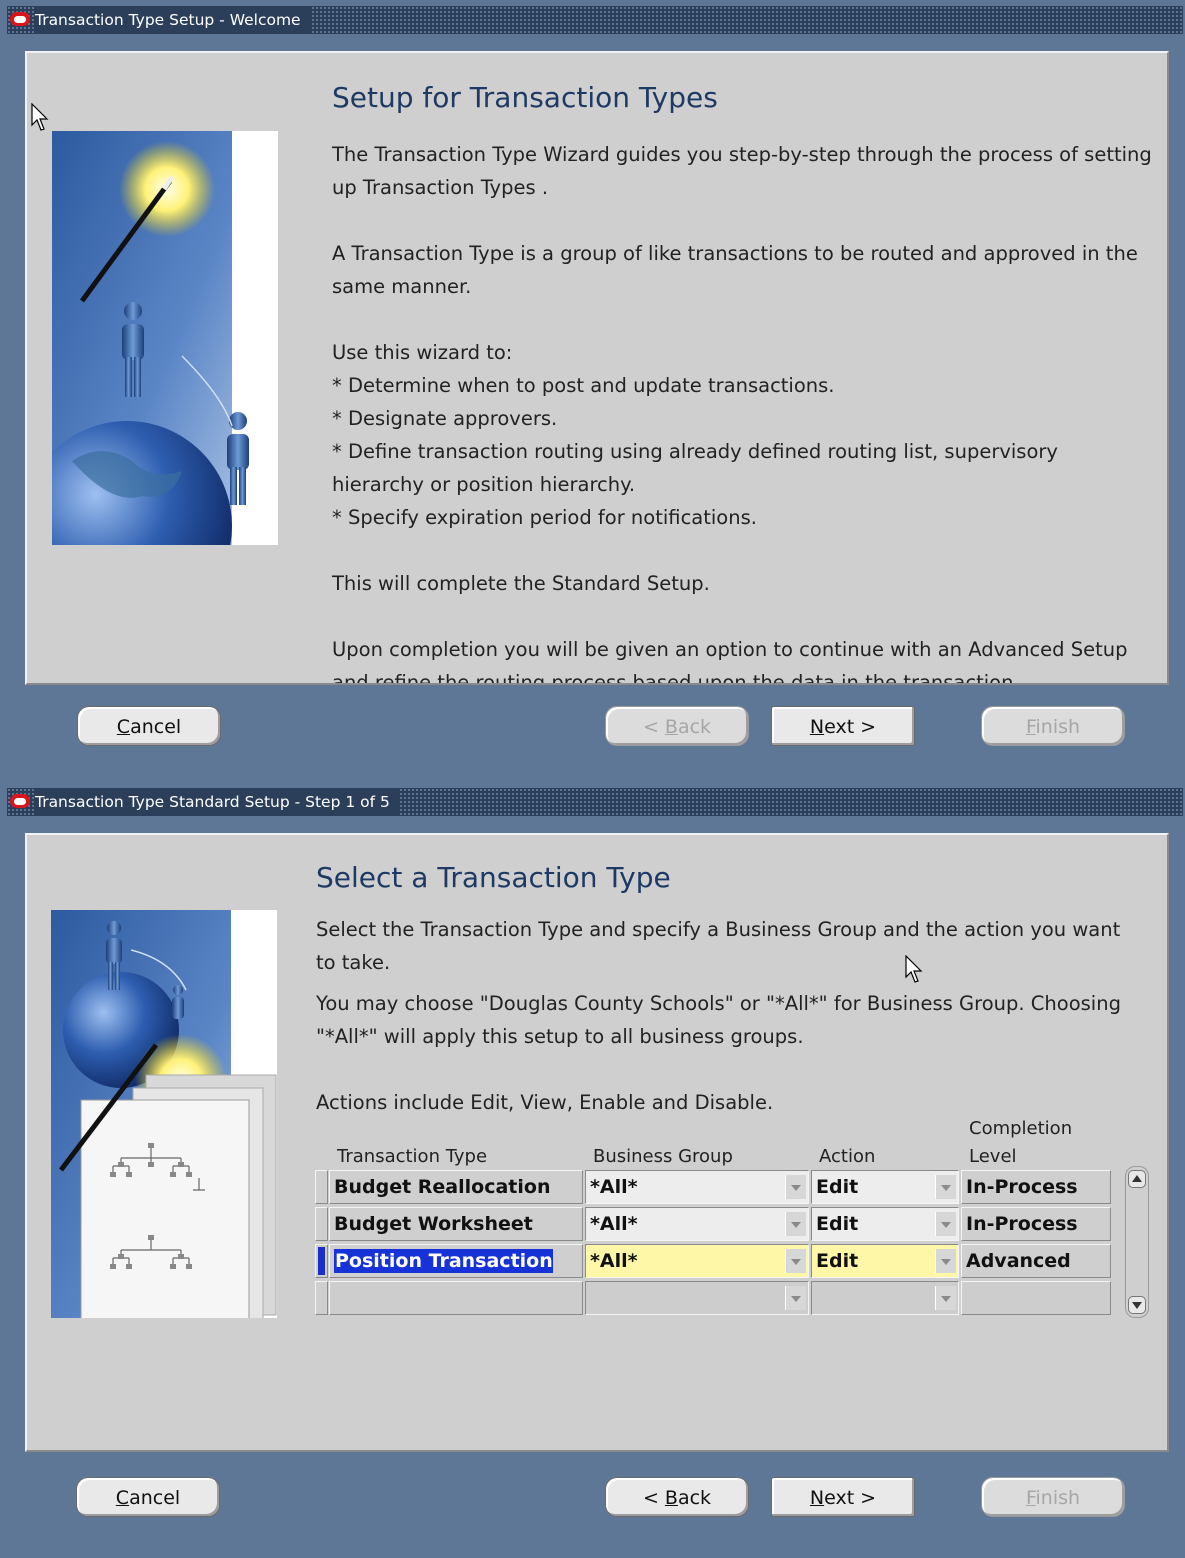 The height and width of the screenshot is (1558, 1185). What do you see at coordinates (1137, 1242) in the screenshot?
I see `vertical-scrollbar` at bounding box center [1137, 1242].